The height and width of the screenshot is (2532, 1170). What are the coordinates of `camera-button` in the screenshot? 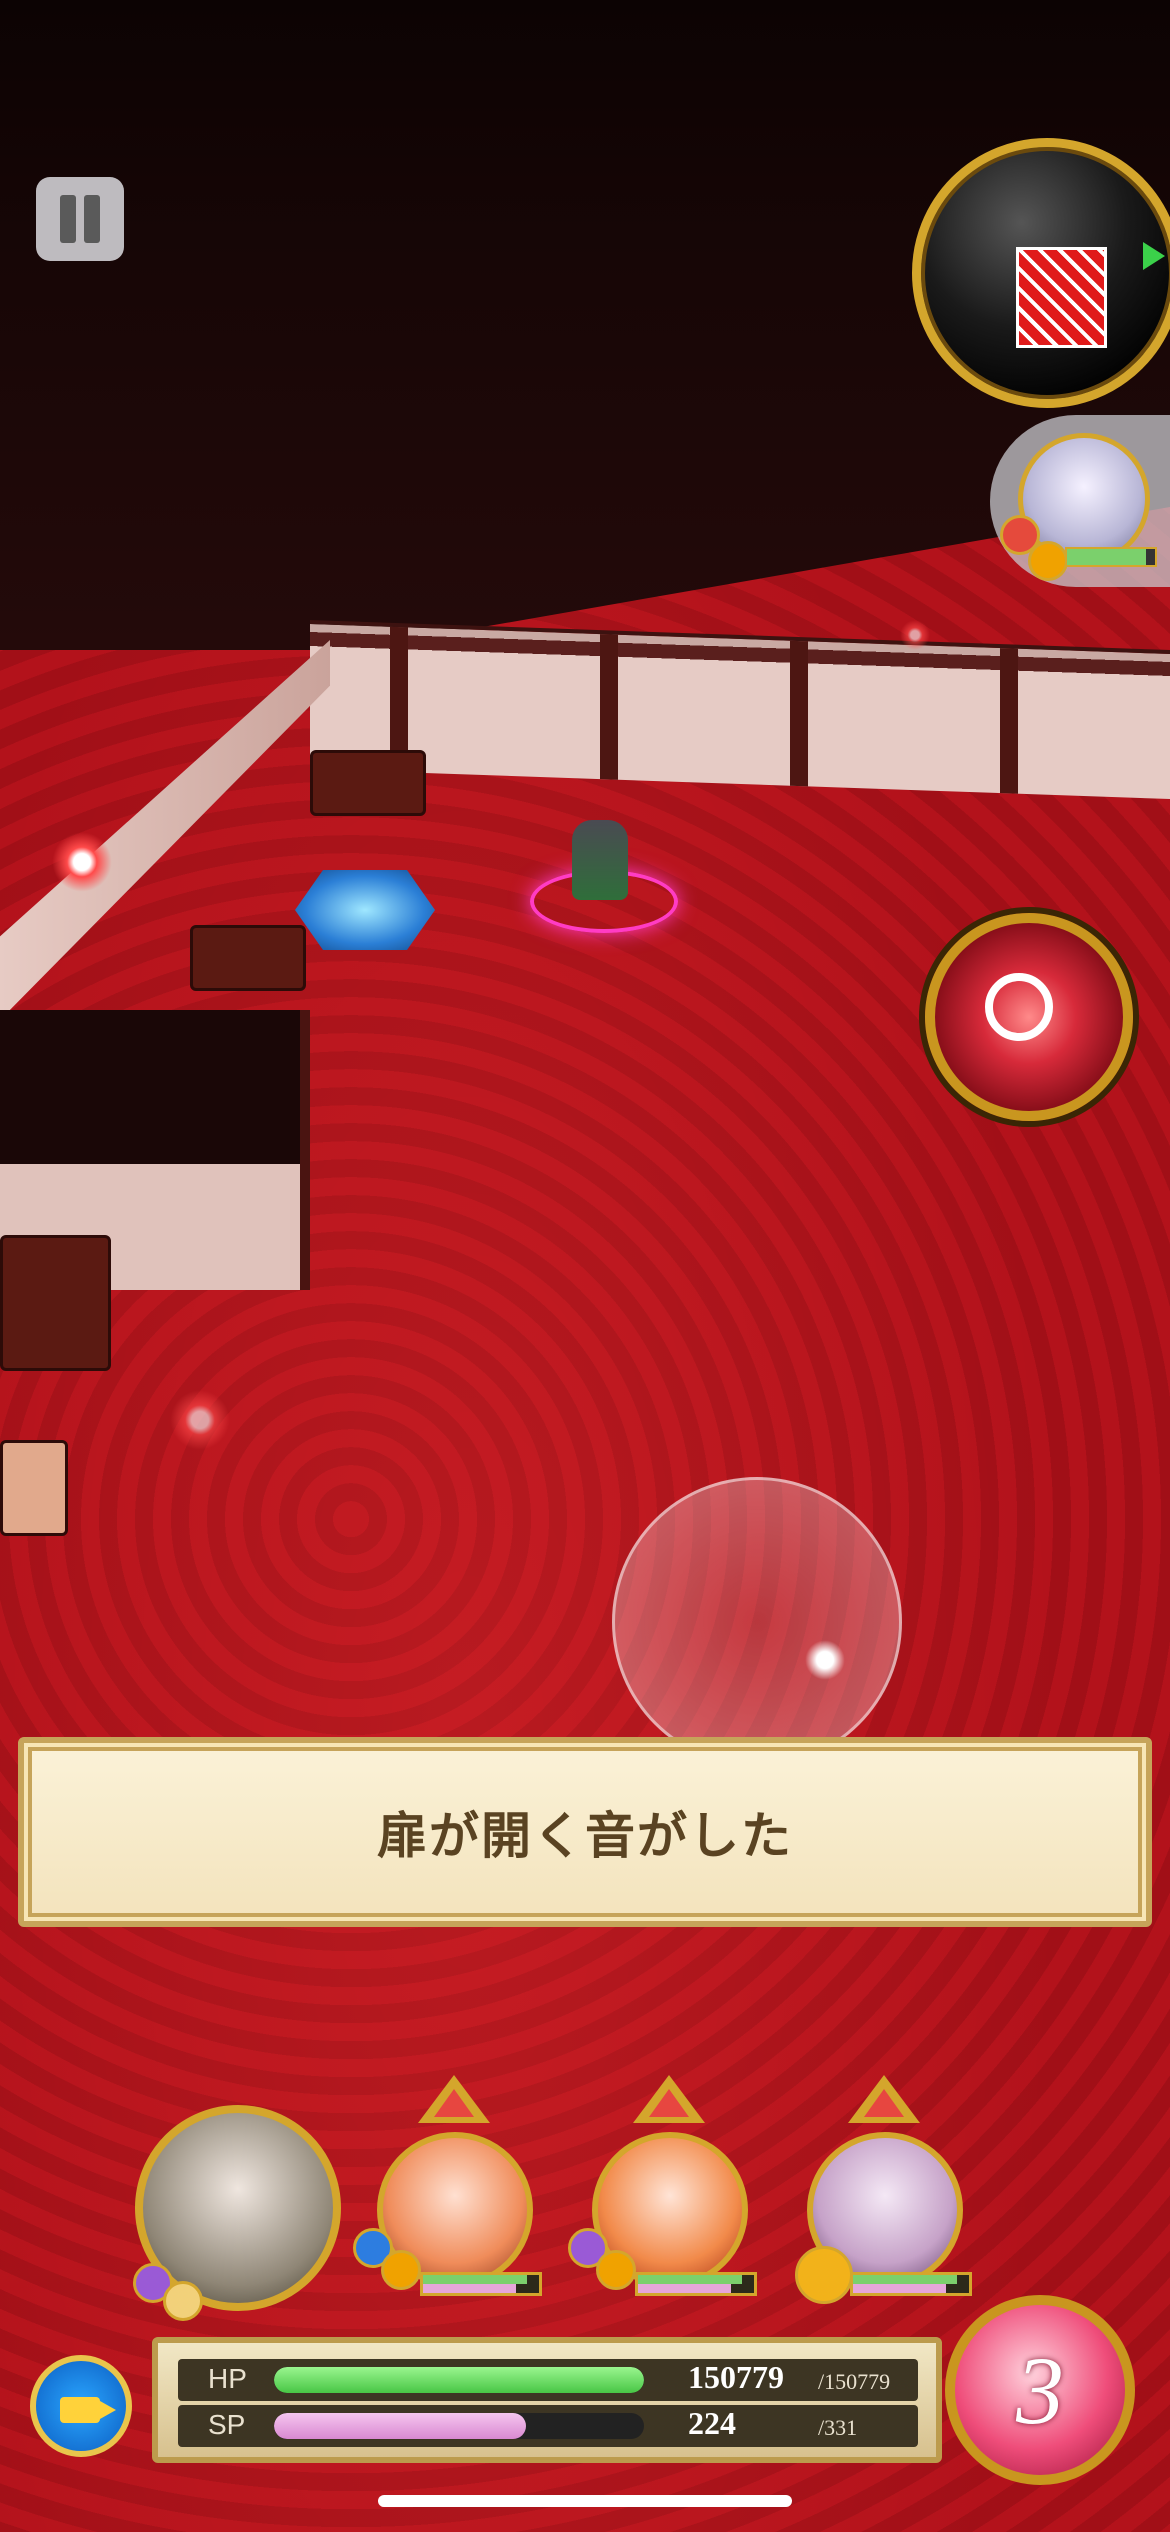 It's located at (81, 2406).